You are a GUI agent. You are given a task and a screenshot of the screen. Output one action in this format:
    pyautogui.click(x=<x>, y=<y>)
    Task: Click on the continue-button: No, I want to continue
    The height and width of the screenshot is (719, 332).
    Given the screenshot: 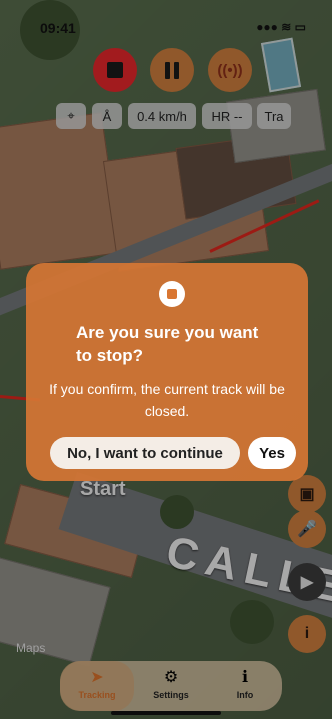 What is the action you would take?
    pyautogui.click(x=145, y=453)
    